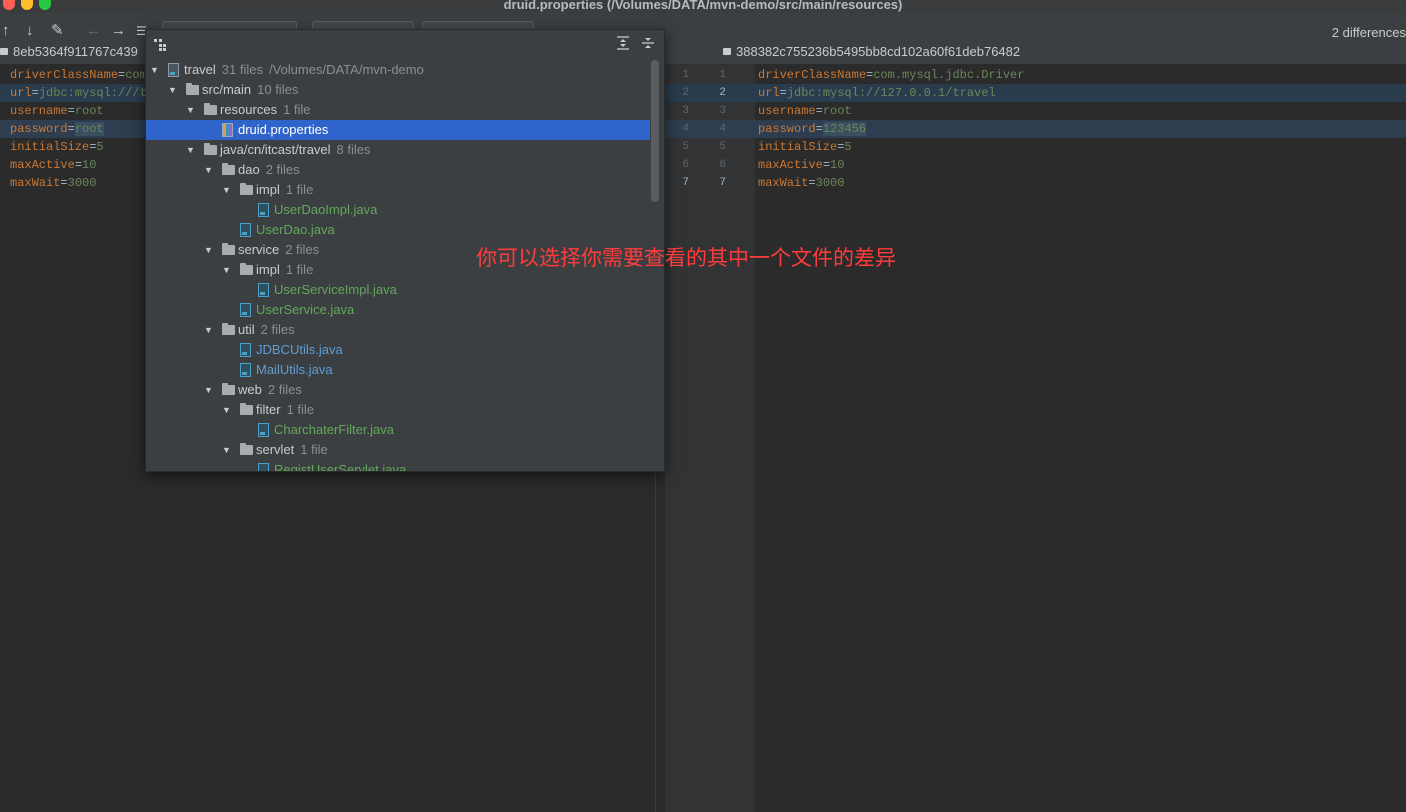 The image size is (1406, 812). What do you see at coordinates (685, 93) in the screenshot?
I see `left-line-number: 2` at bounding box center [685, 93].